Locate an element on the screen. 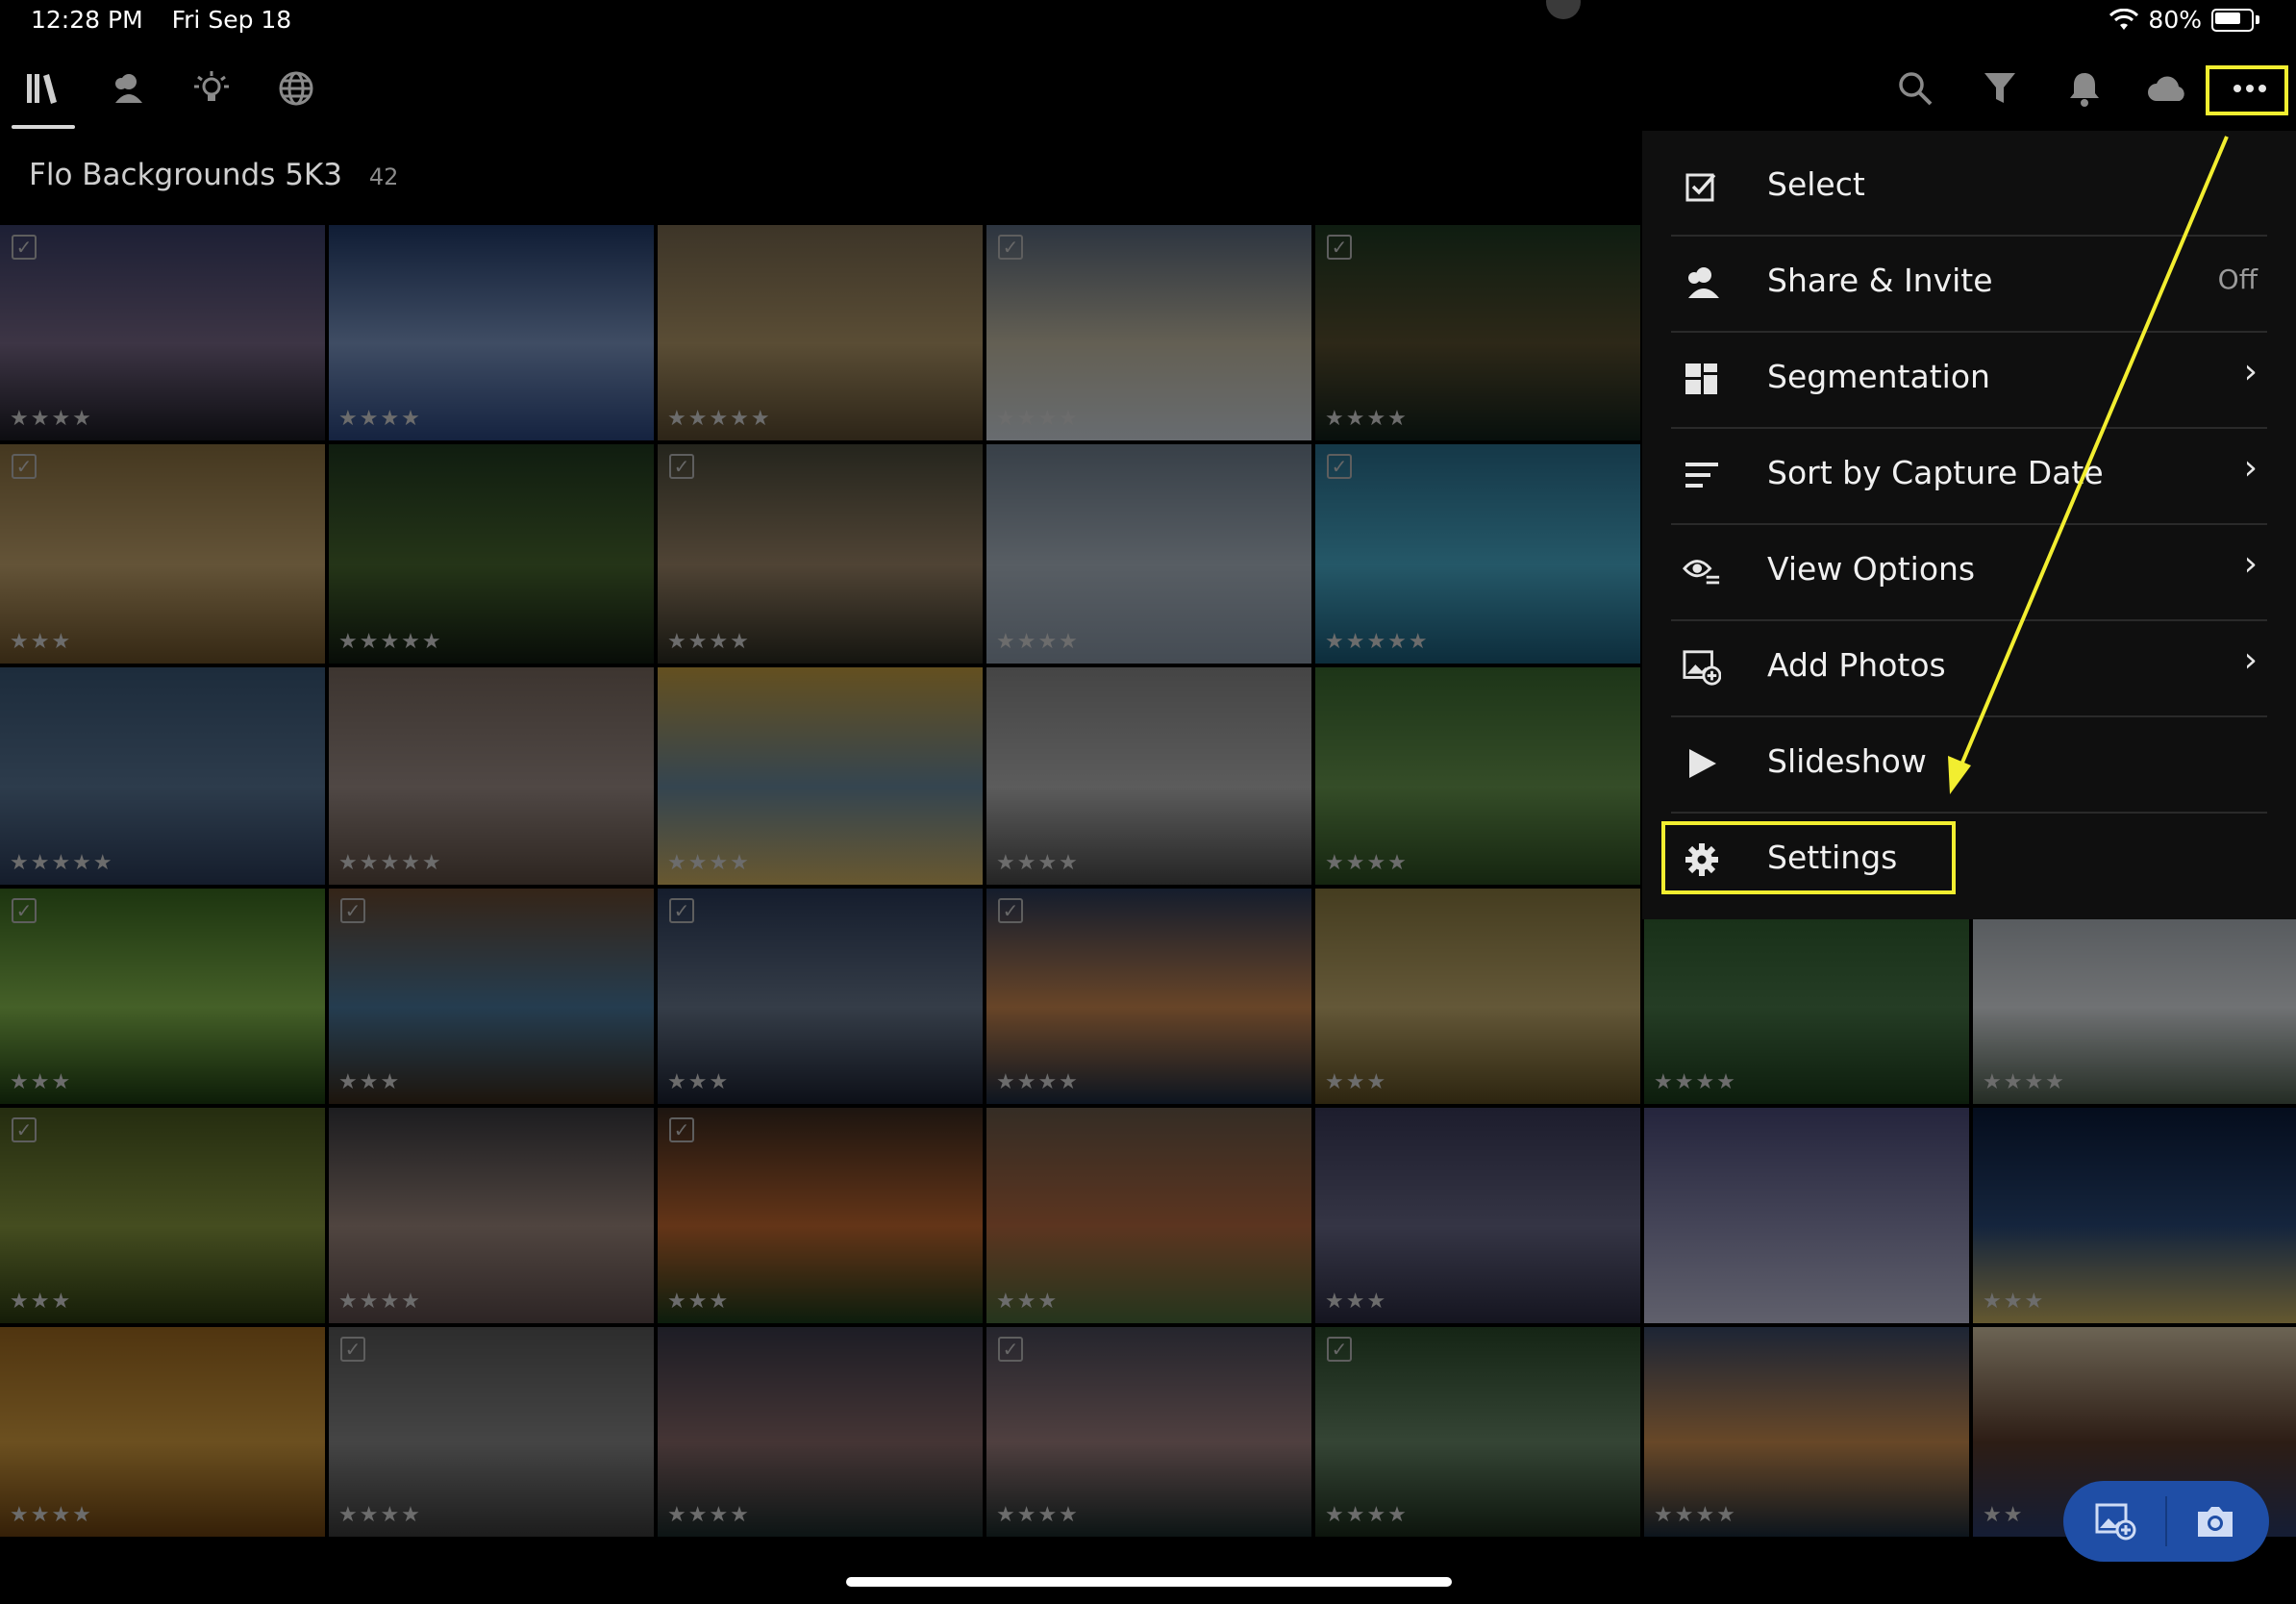 The image size is (2296, 1604). discover-icon is located at coordinates (296, 88).